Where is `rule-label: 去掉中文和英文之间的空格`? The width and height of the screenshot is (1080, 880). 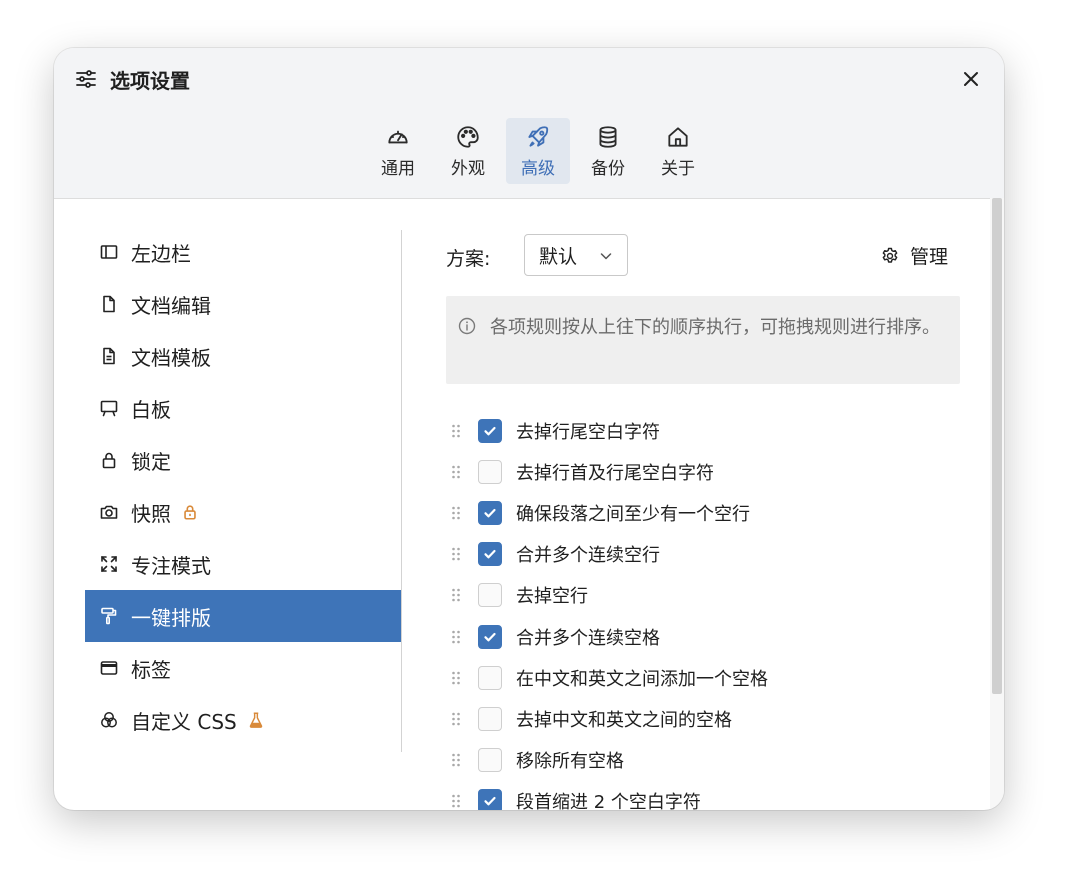
rule-label: 去掉中文和英文之间的空格 is located at coordinates (624, 720).